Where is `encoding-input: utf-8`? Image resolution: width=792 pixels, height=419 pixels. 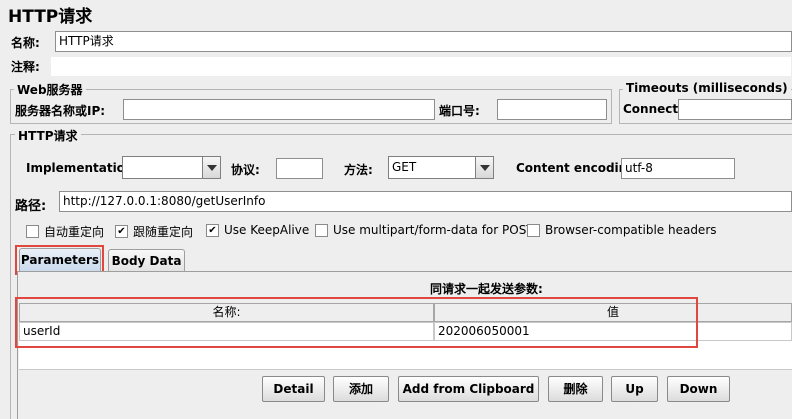
encoding-input: utf-8 is located at coordinates (678, 168).